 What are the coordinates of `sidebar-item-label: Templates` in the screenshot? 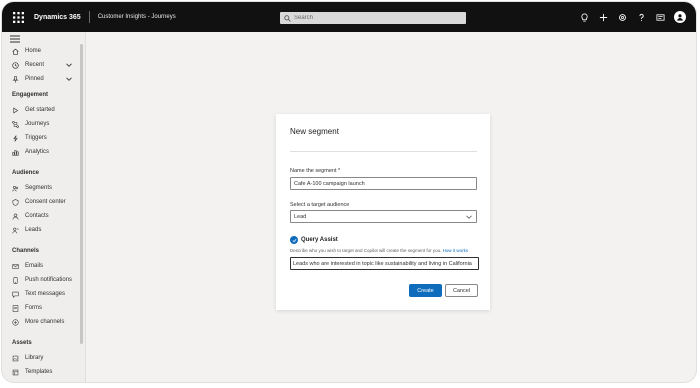 It's located at (39, 372).